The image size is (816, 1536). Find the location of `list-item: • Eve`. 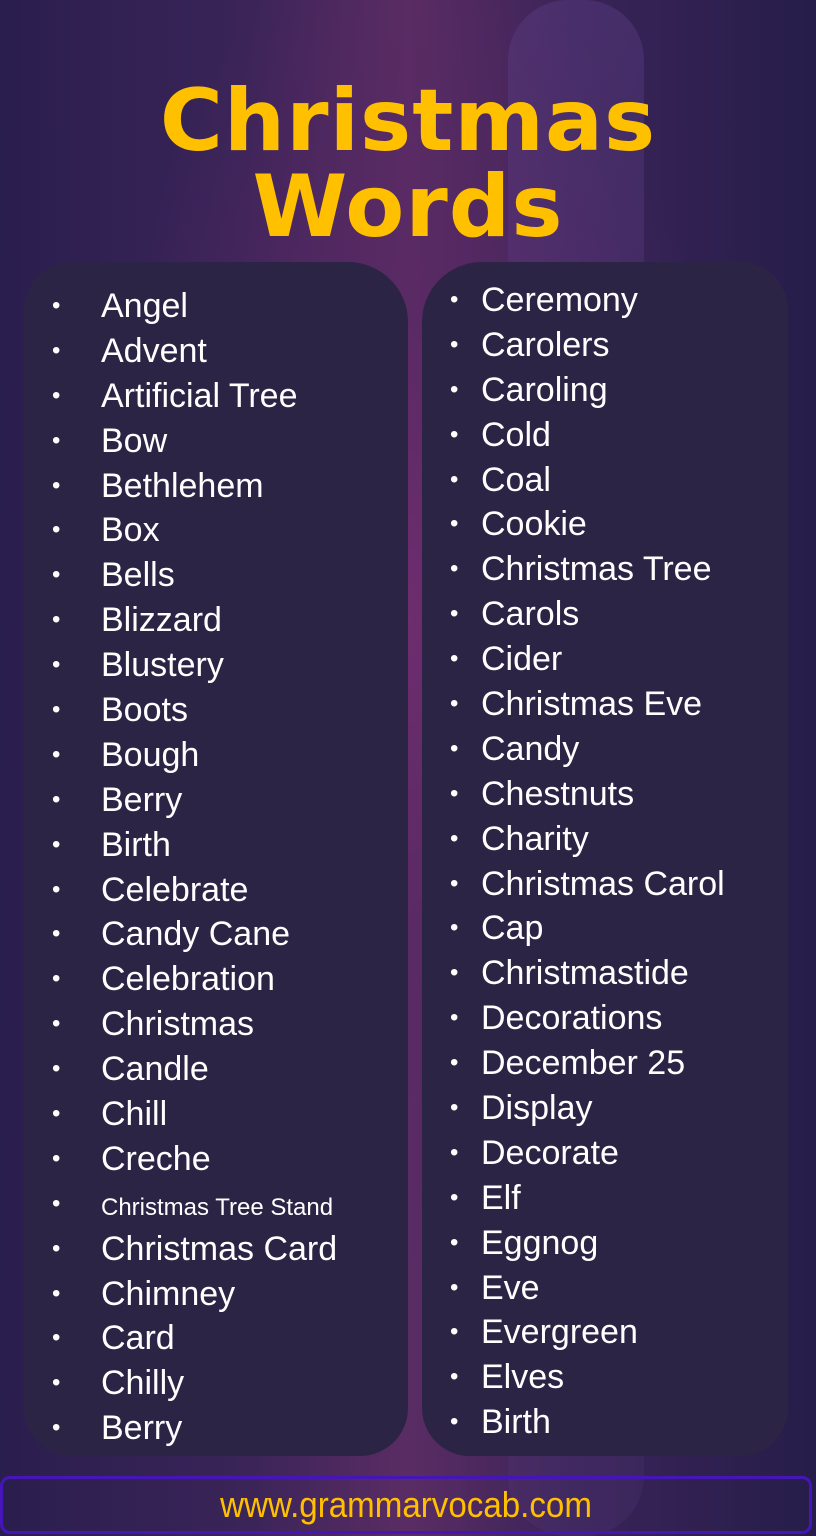

list-item: • Eve is located at coordinates (587, 1288).